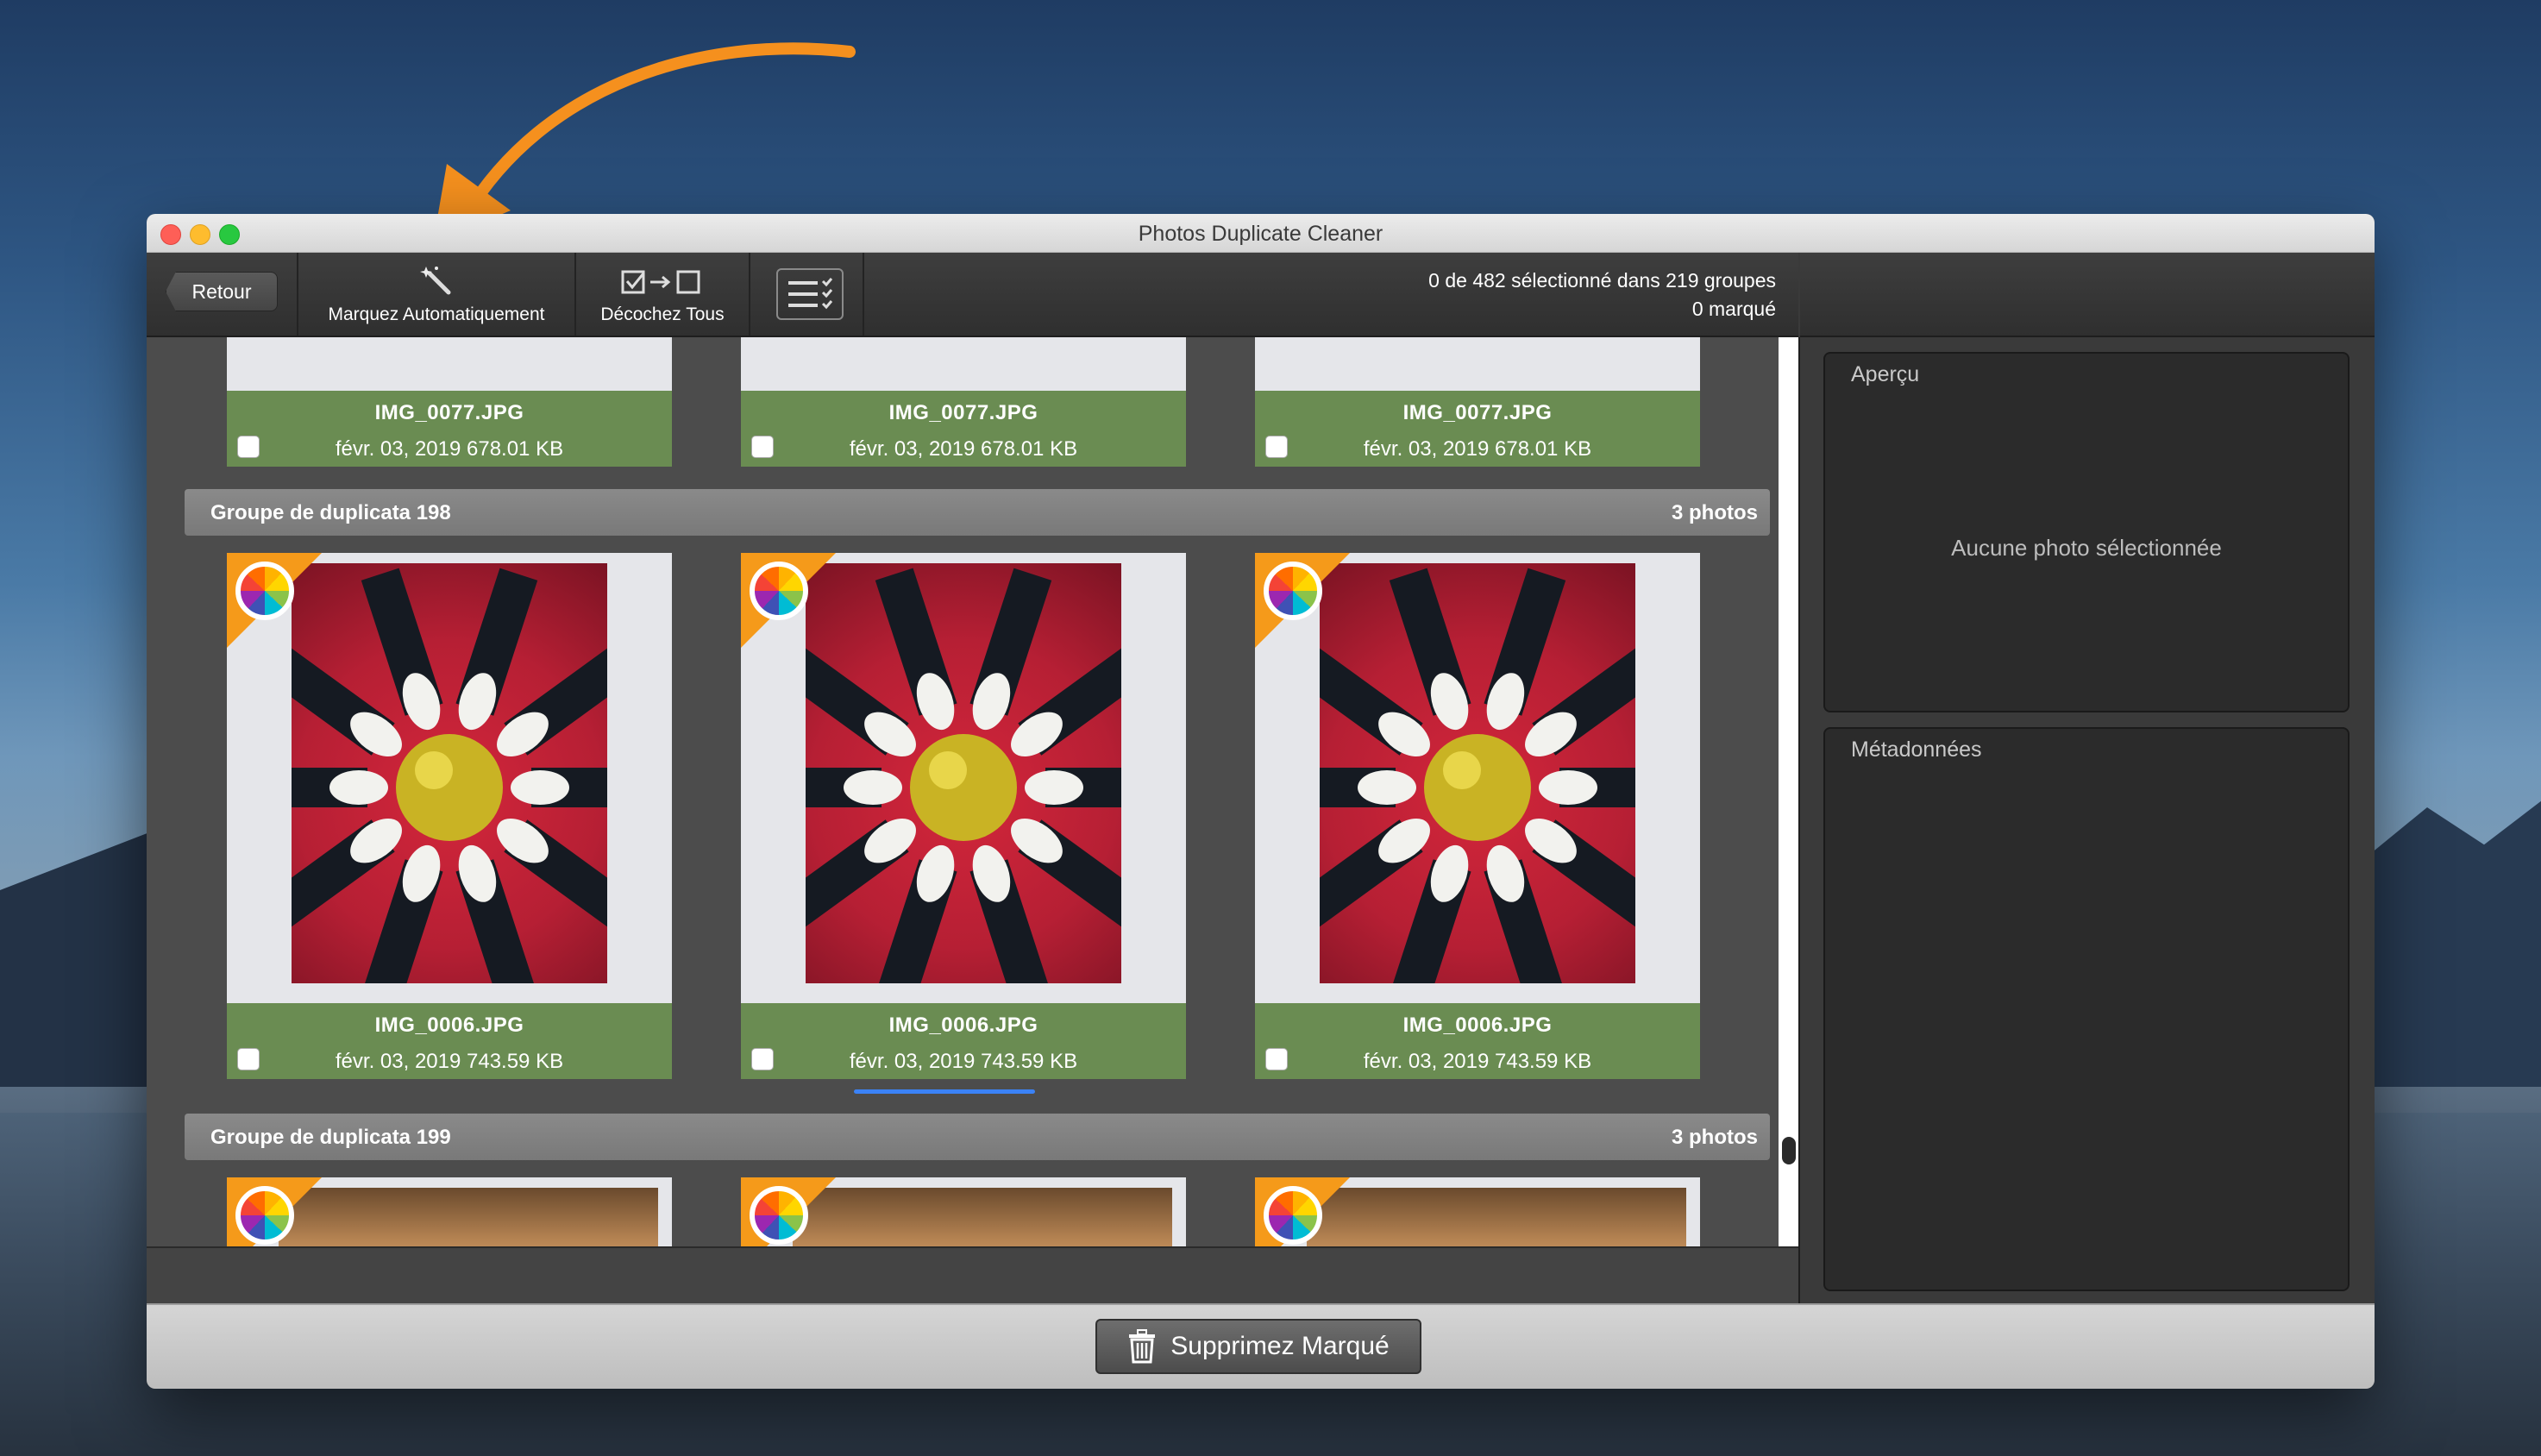 This screenshot has height=1456, width=2541. I want to click on title-bar: Photos Duplicate Cleaner, so click(1261, 234).